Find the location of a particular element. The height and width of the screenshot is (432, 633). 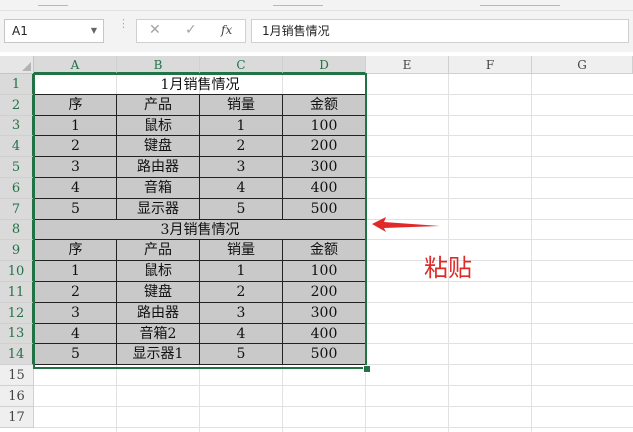

formula-bar: A1 ▼ ⋮ ✕ ✓ fx 1月销售情况 is located at coordinates (316, 31).